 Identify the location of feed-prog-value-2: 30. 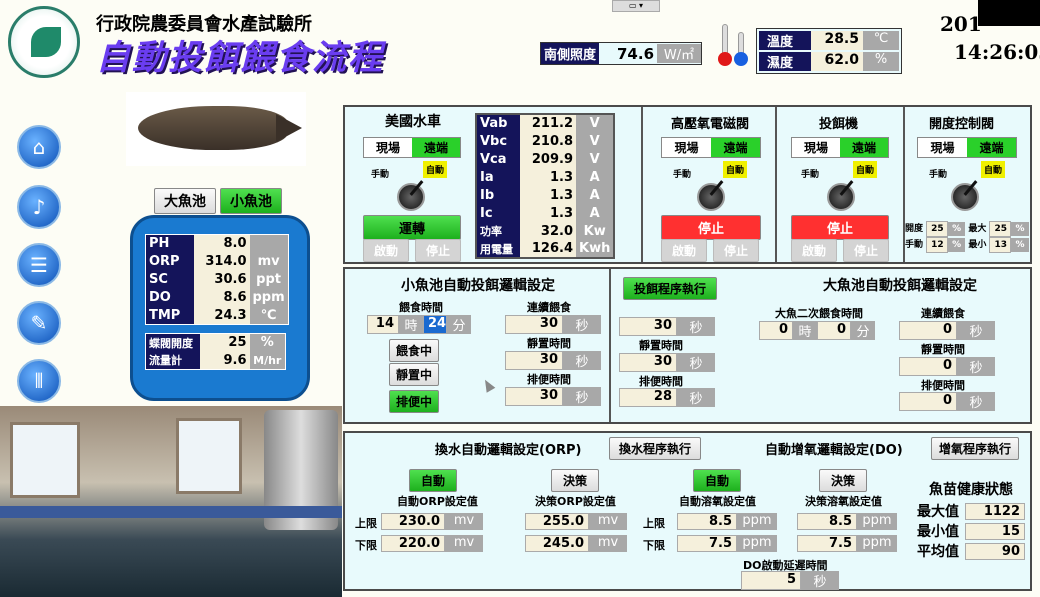
(648, 362).